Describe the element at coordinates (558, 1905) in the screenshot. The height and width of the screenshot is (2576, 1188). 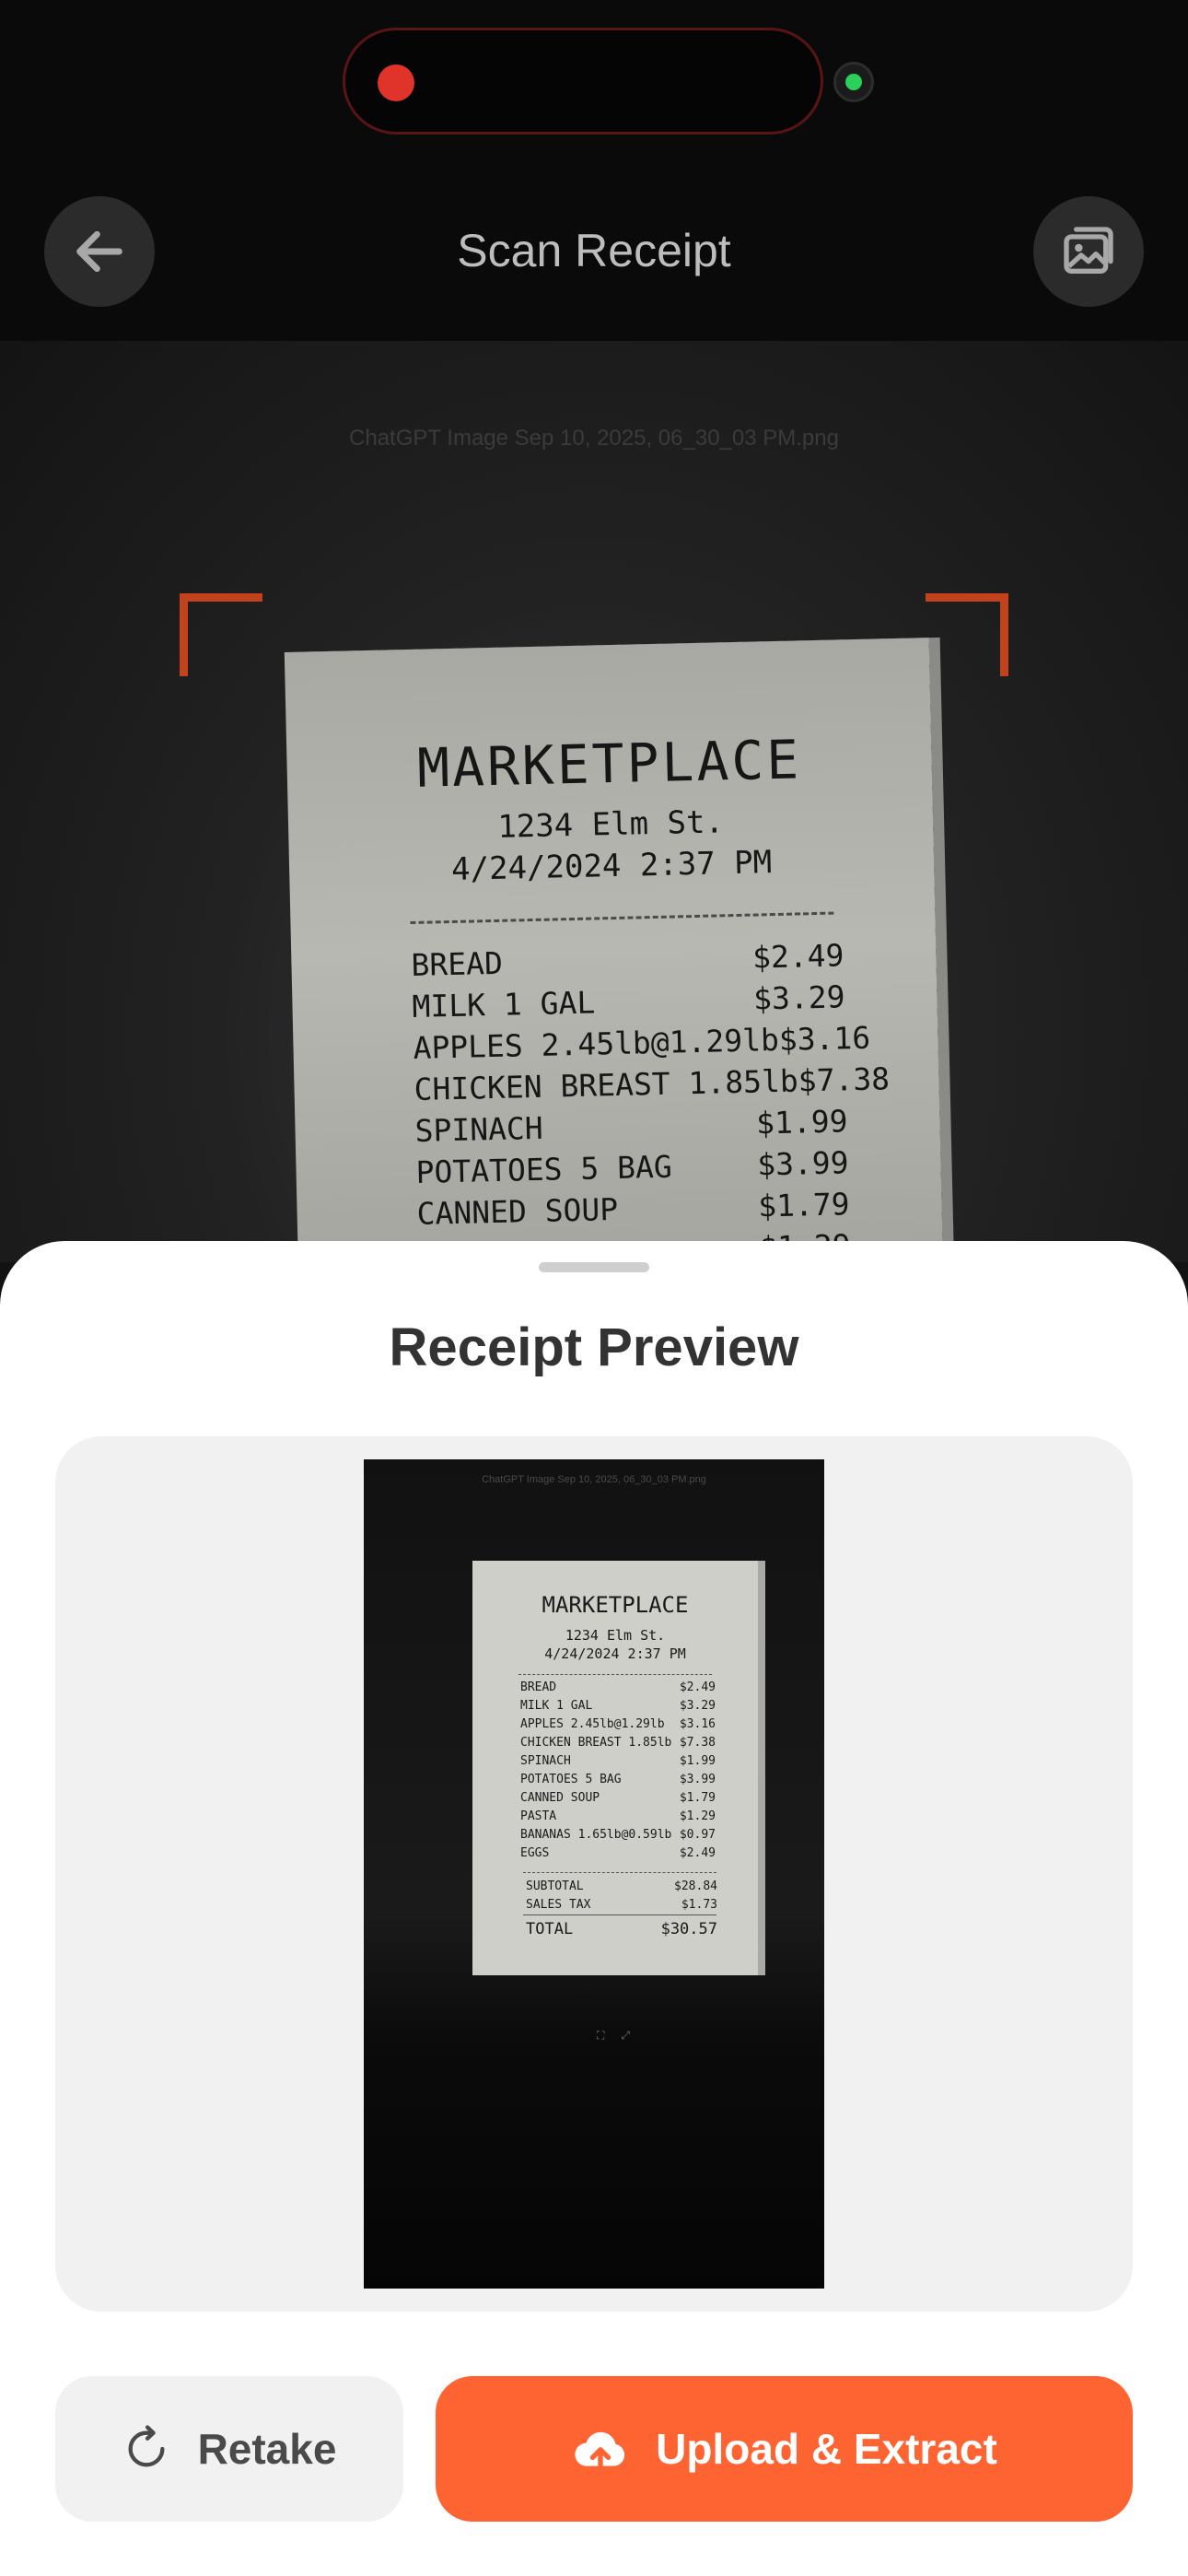
I see `tax-label: SALES TAX` at that location.